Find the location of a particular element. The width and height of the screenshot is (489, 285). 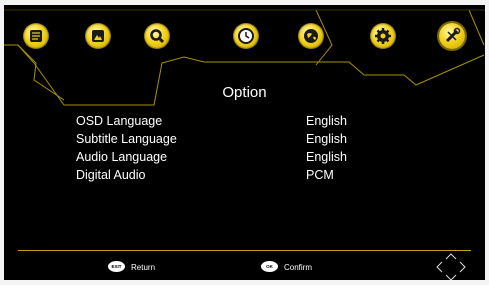

tab-system is located at coordinates (452, 36).